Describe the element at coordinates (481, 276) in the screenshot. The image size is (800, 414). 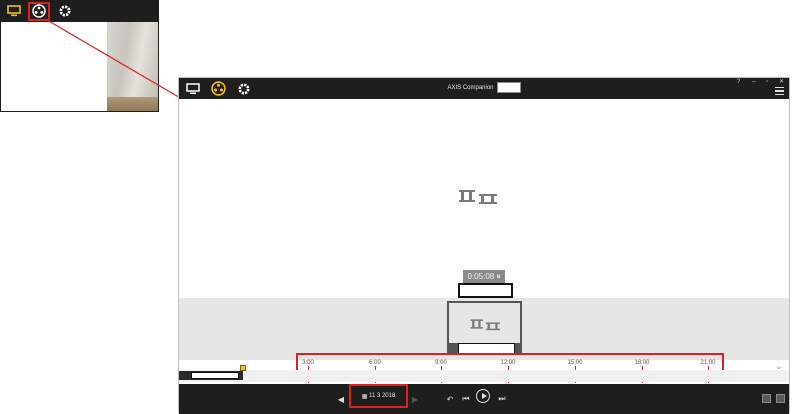
I see `recording-time: 0:05:08` at that location.